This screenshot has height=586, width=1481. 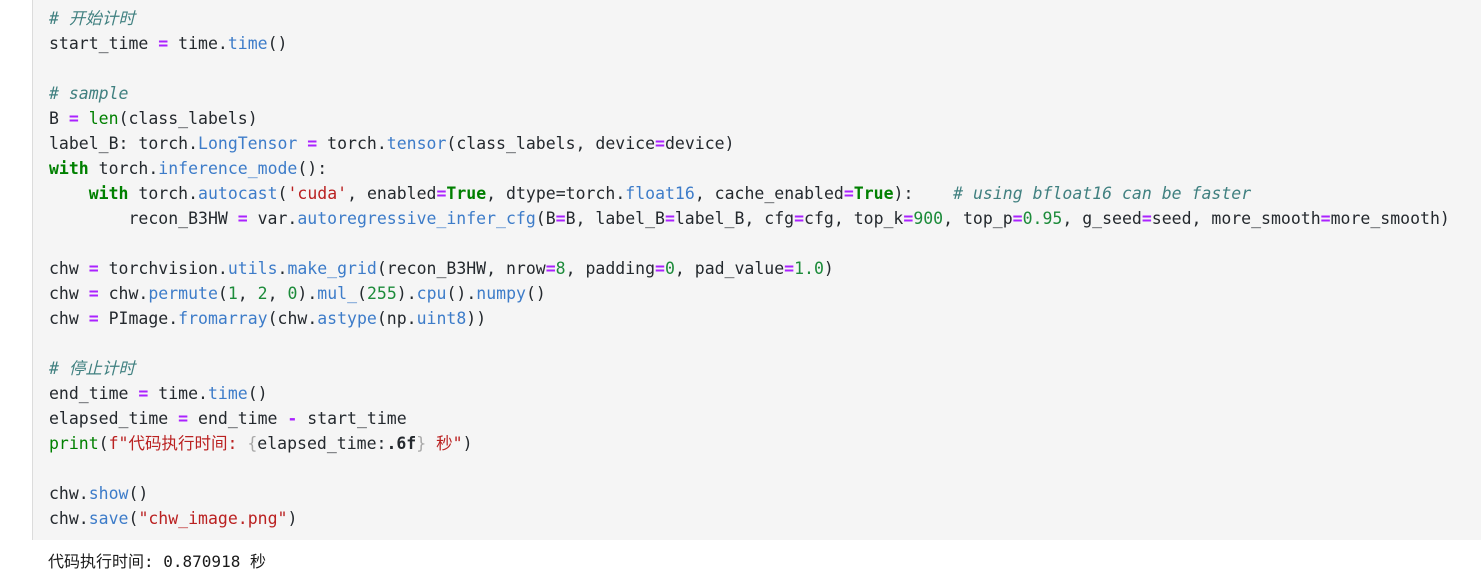 What do you see at coordinates (461, 268) in the screenshot?
I see `code-token: (recon_B3HW, nrow` at bounding box center [461, 268].